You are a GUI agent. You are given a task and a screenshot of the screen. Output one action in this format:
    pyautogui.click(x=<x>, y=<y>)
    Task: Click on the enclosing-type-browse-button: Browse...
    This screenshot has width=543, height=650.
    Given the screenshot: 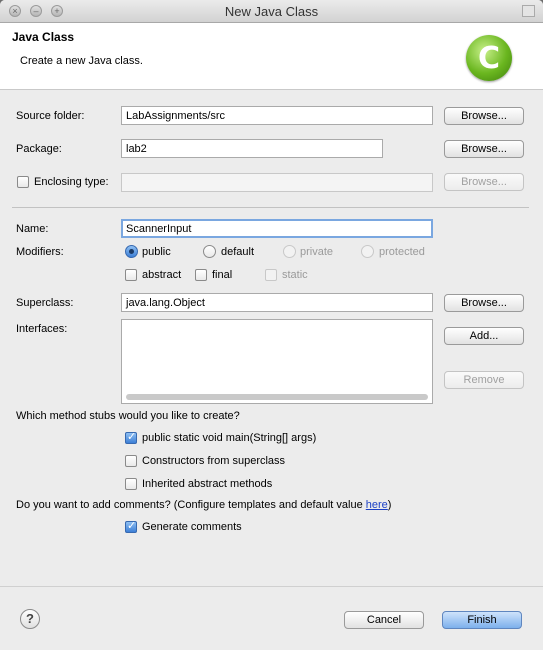 What is the action you would take?
    pyautogui.click(x=484, y=182)
    